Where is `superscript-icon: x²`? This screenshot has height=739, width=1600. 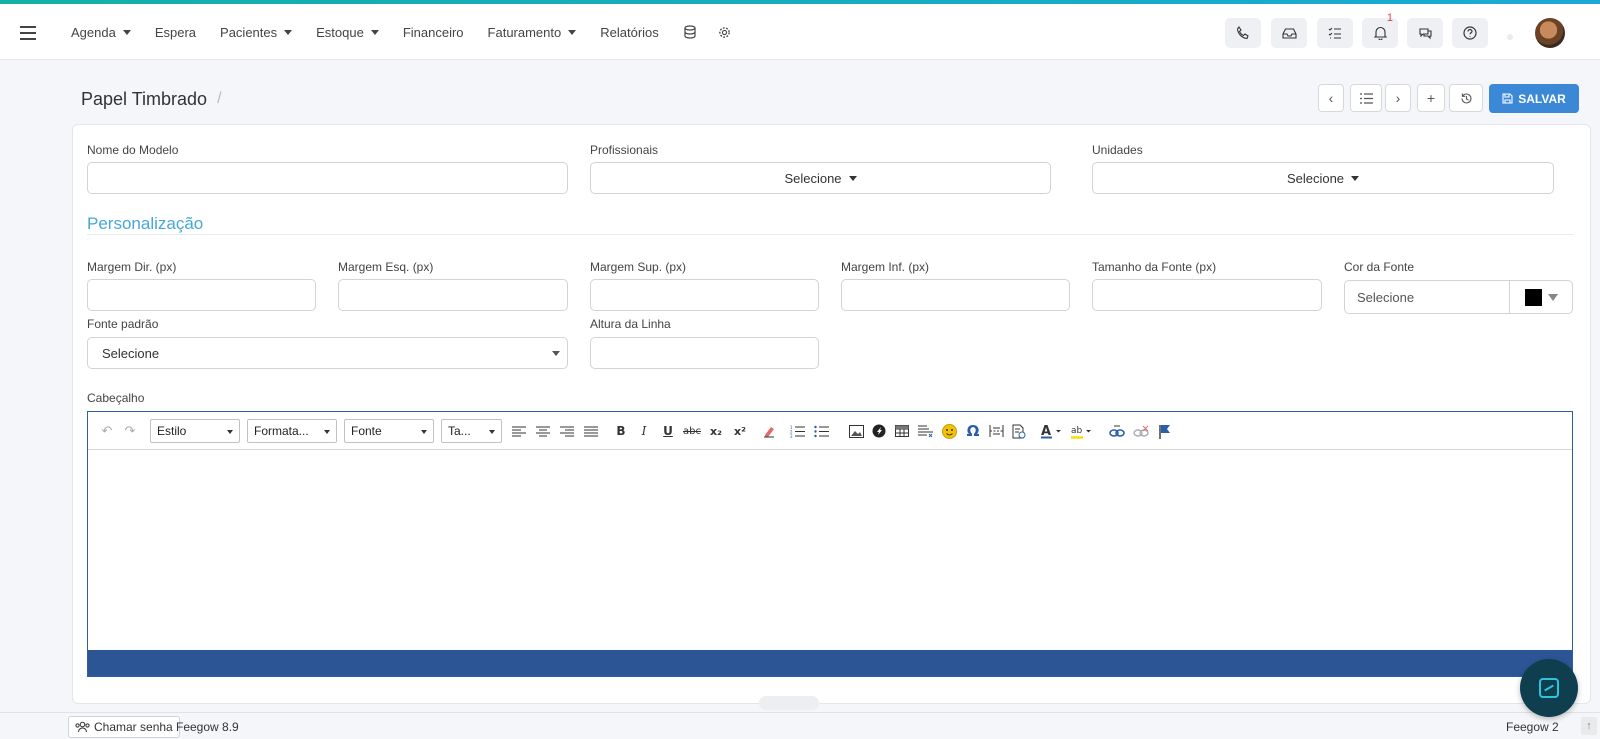
superscript-icon: x² is located at coordinates (740, 431).